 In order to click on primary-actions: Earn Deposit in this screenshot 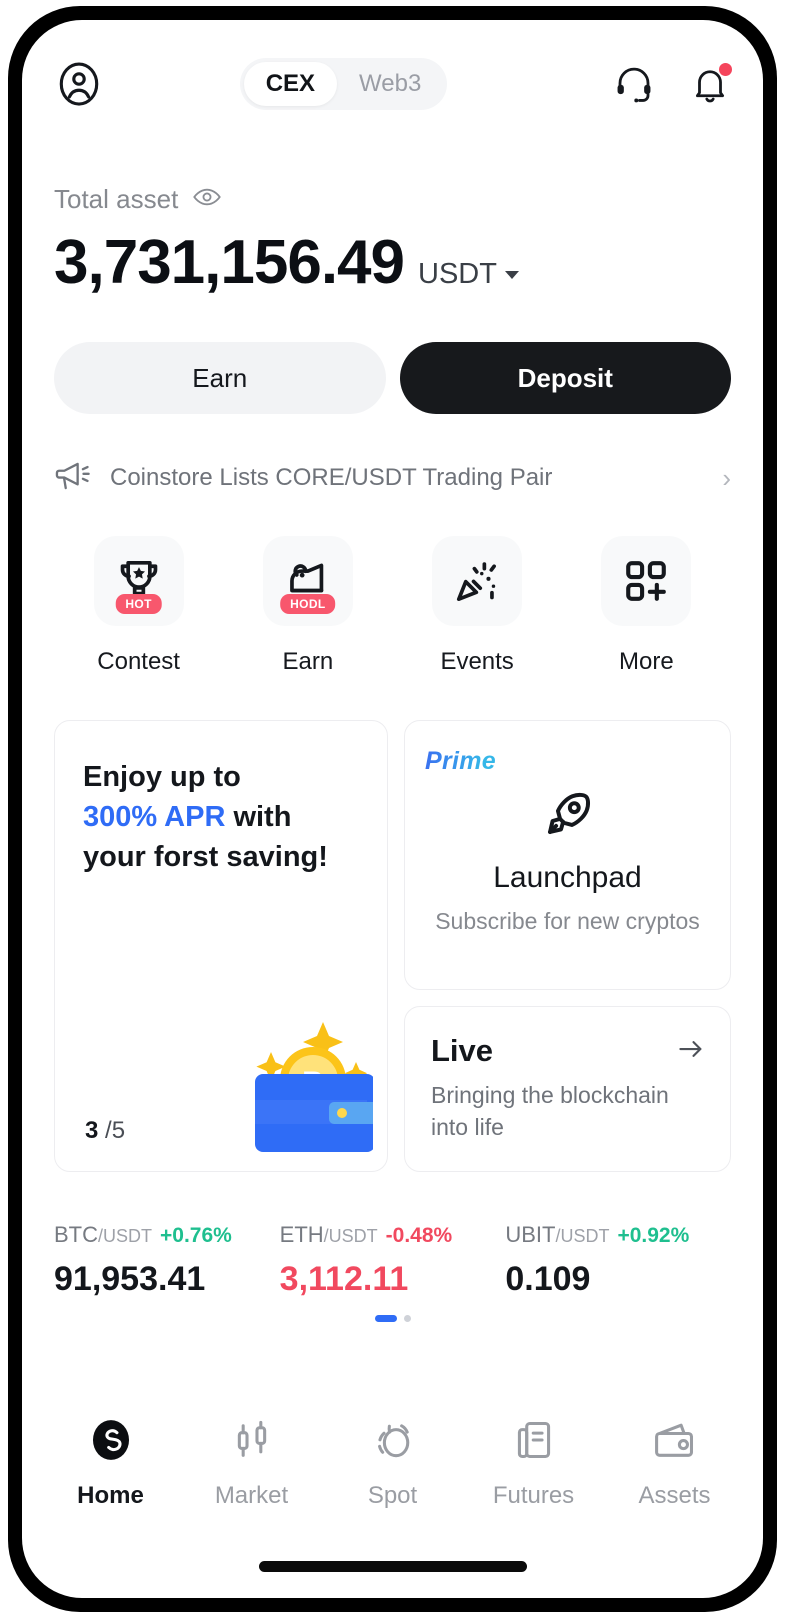, I will do `click(392, 378)`.